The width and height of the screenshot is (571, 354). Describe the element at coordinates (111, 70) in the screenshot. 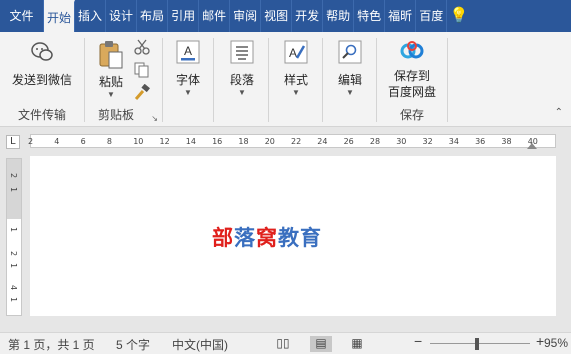

I see `paste-button: 粘贴 ▼` at that location.